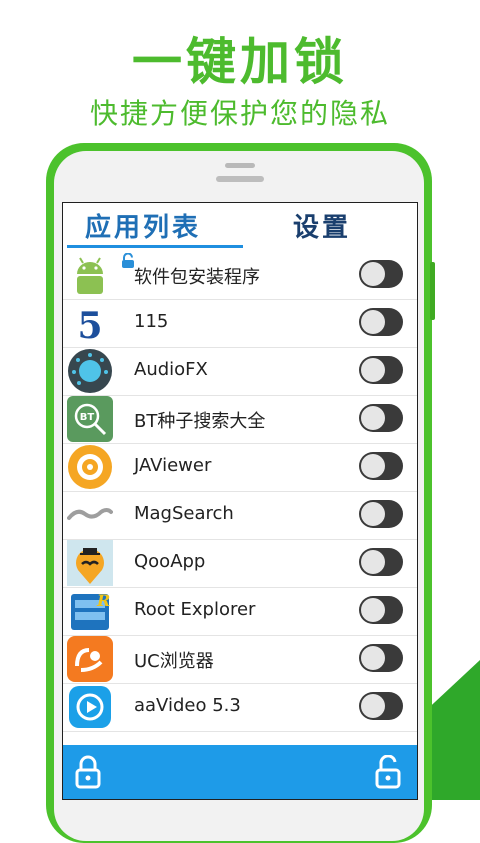 The height and width of the screenshot is (843, 480). What do you see at coordinates (170, 561) in the screenshot?
I see `app-name: QooApp` at bounding box center [170, 561].